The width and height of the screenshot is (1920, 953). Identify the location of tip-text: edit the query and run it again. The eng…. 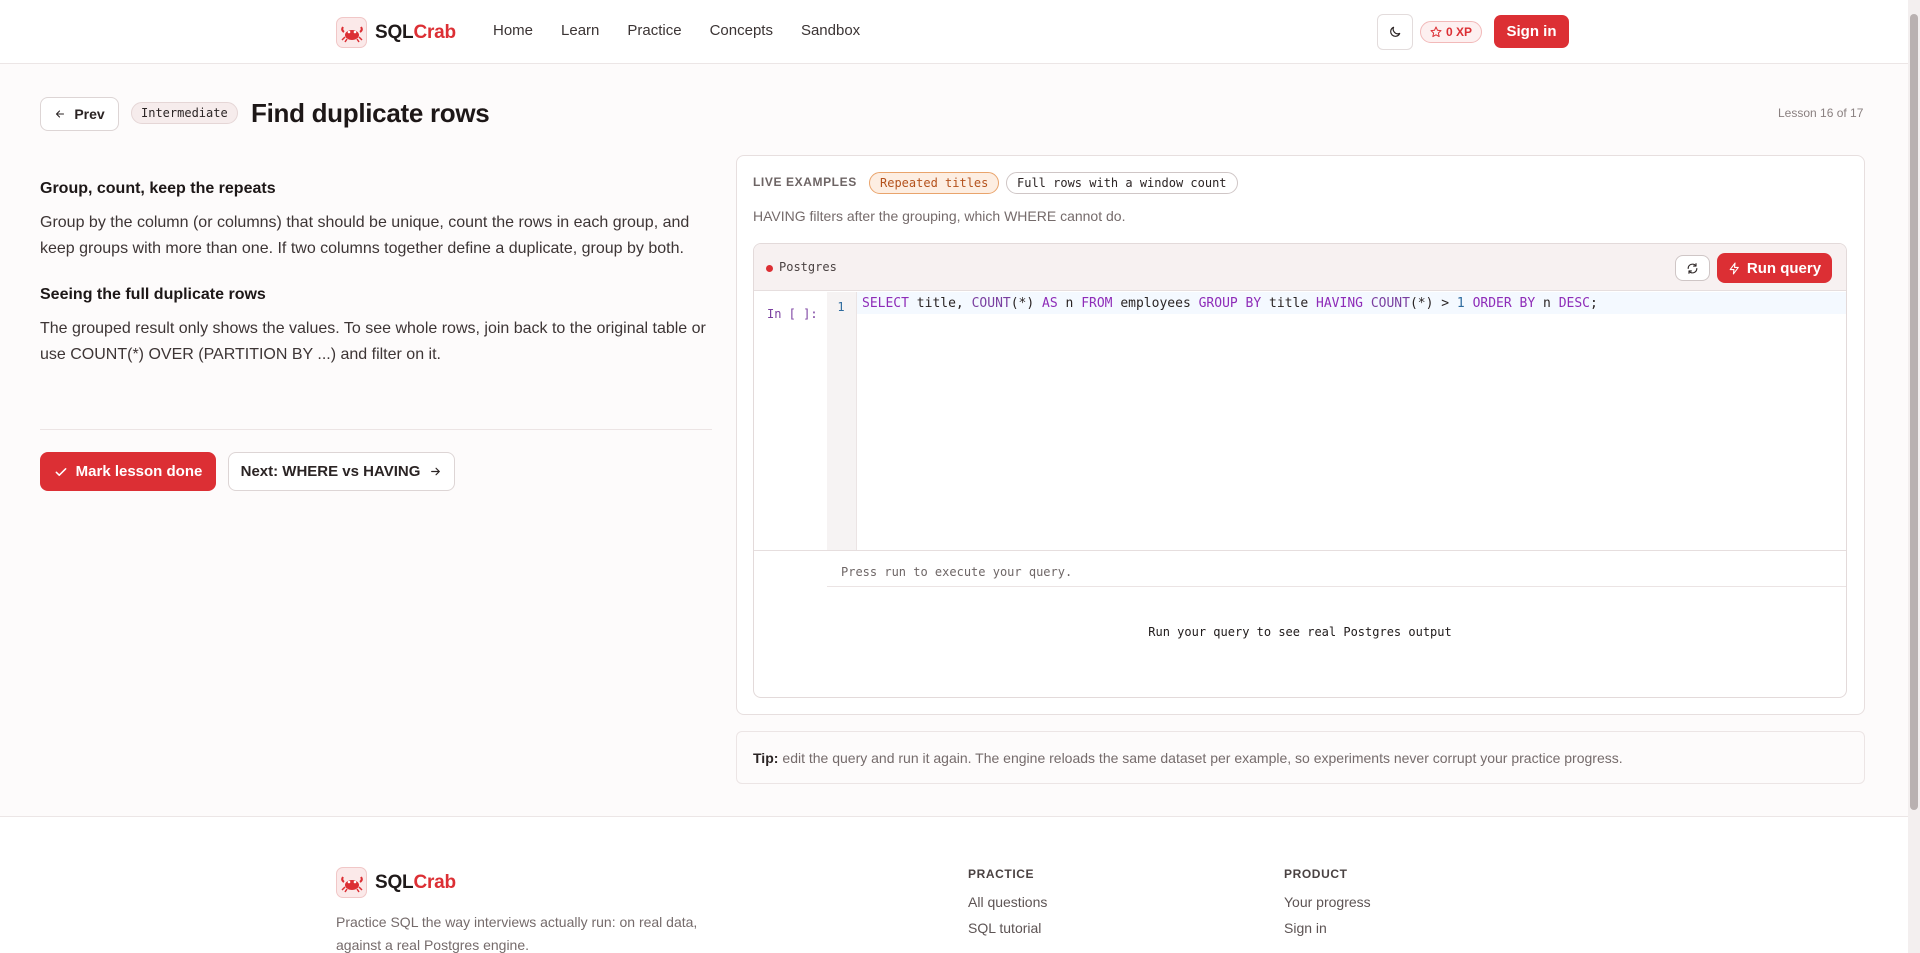
(1202, 757).